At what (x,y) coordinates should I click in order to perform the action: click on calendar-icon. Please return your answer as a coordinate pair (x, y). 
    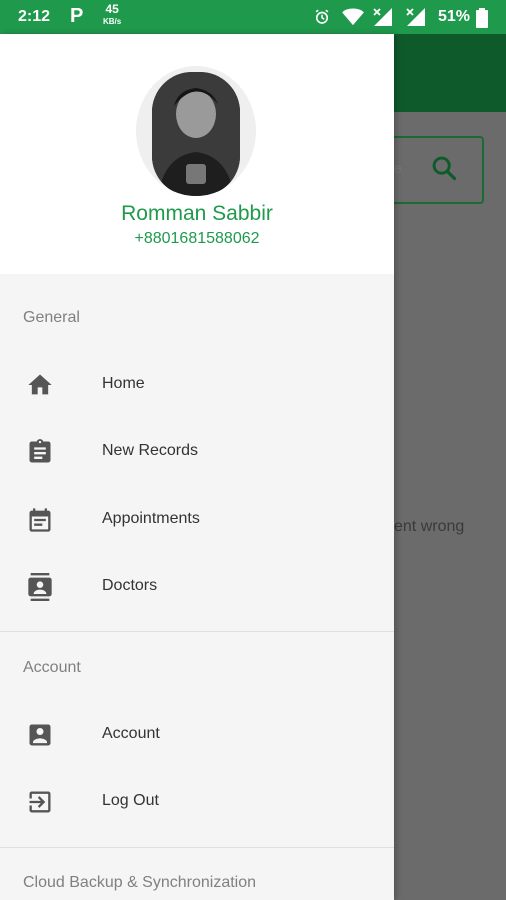
    Looking at the image, I should click on (40, 520).